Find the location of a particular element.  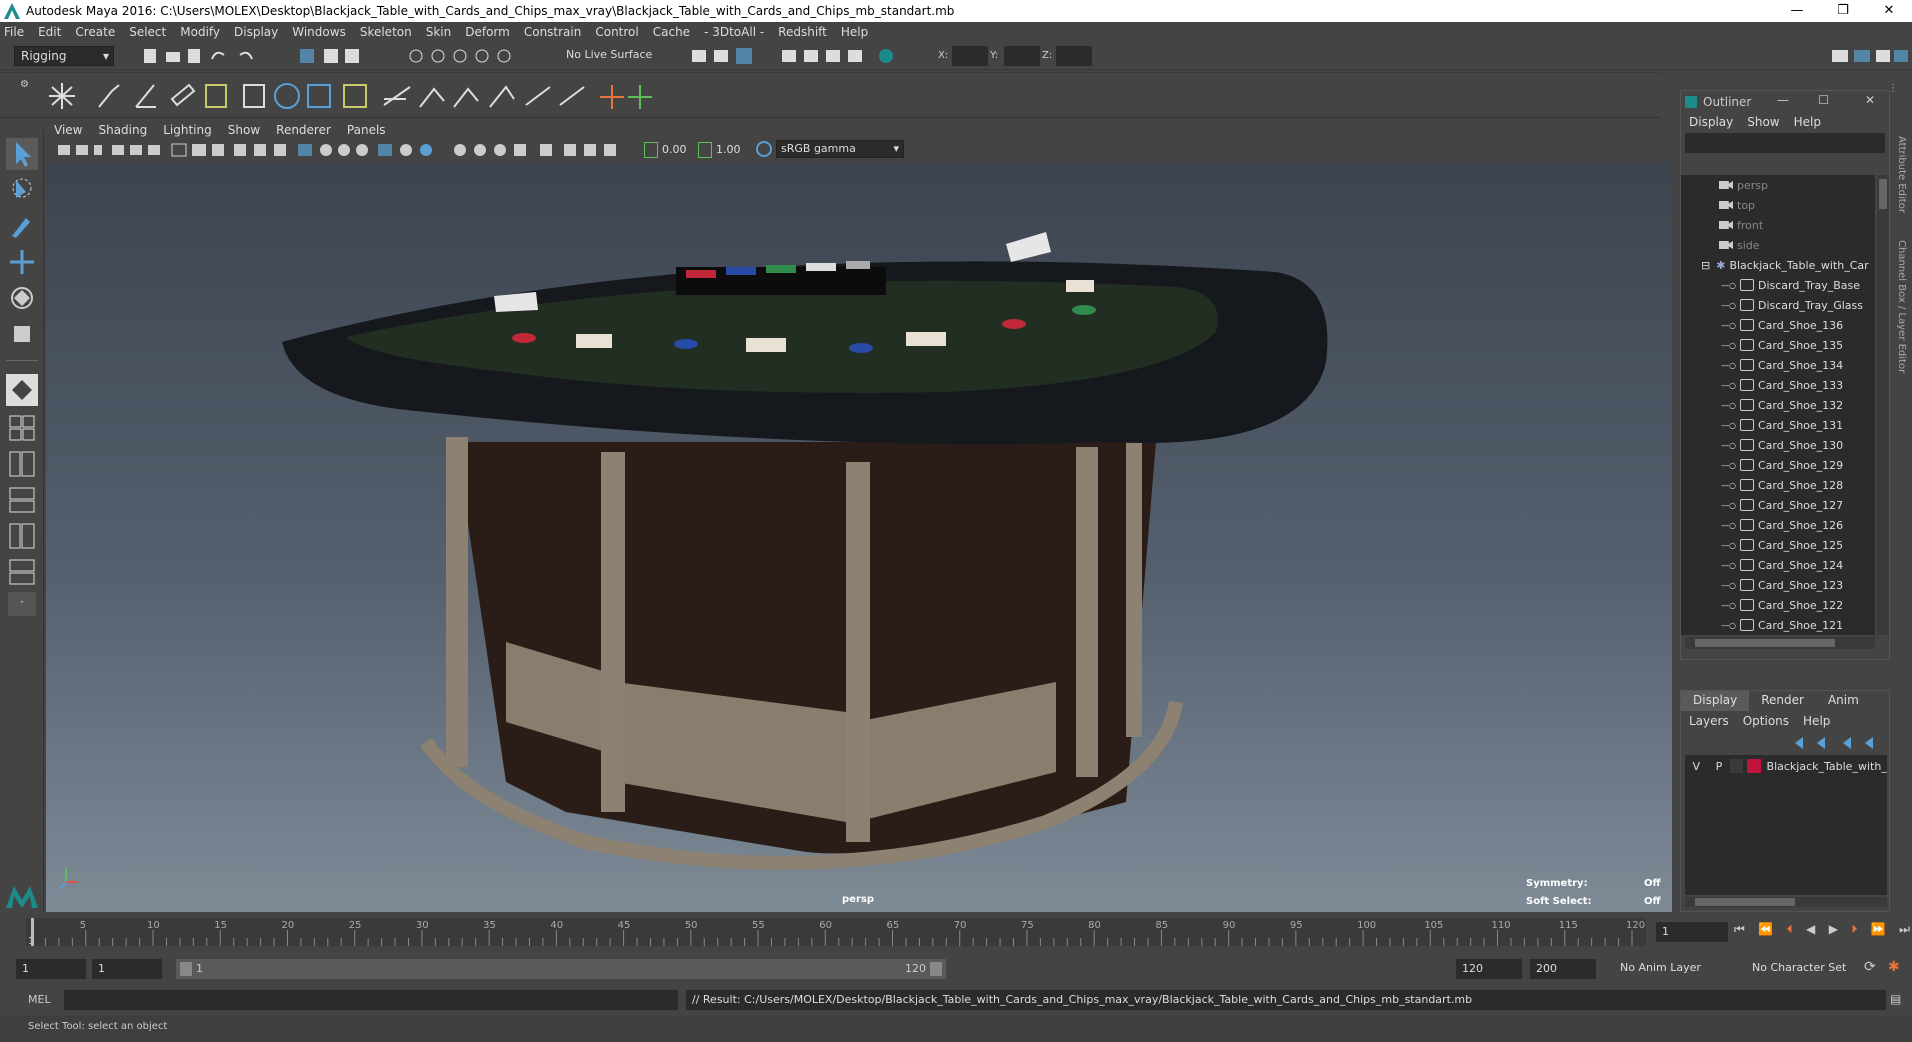

lasso-tool-icon is located at coordinates (22, 190).